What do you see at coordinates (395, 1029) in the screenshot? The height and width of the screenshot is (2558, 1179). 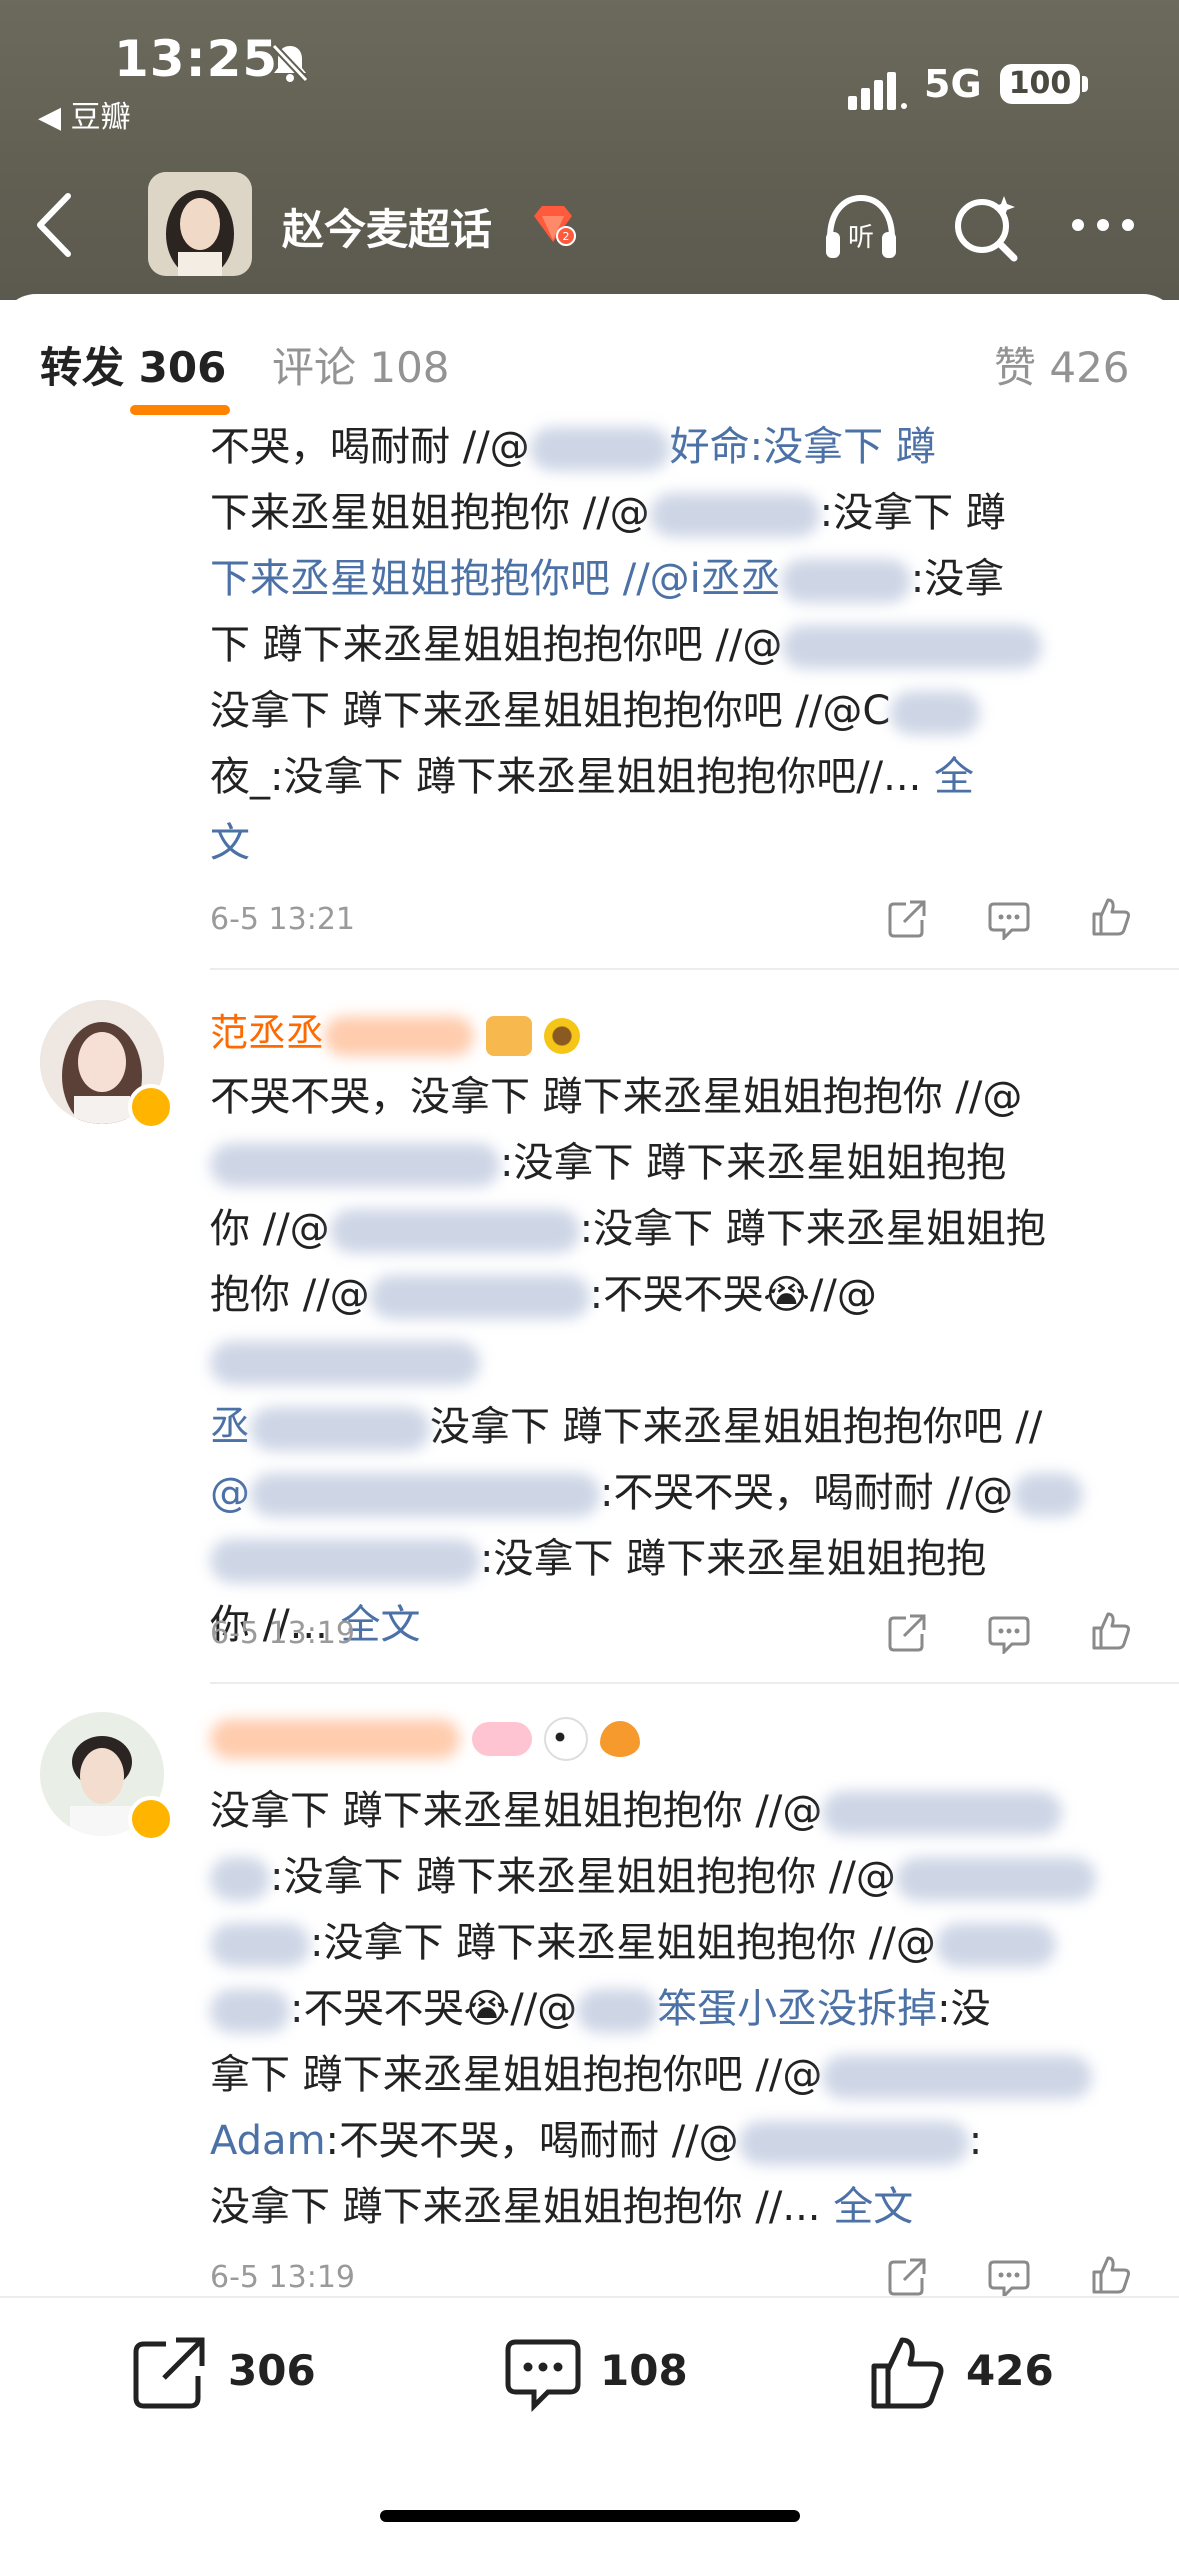 I see `username: 范丞丞` at bounding box center [395, 1029].